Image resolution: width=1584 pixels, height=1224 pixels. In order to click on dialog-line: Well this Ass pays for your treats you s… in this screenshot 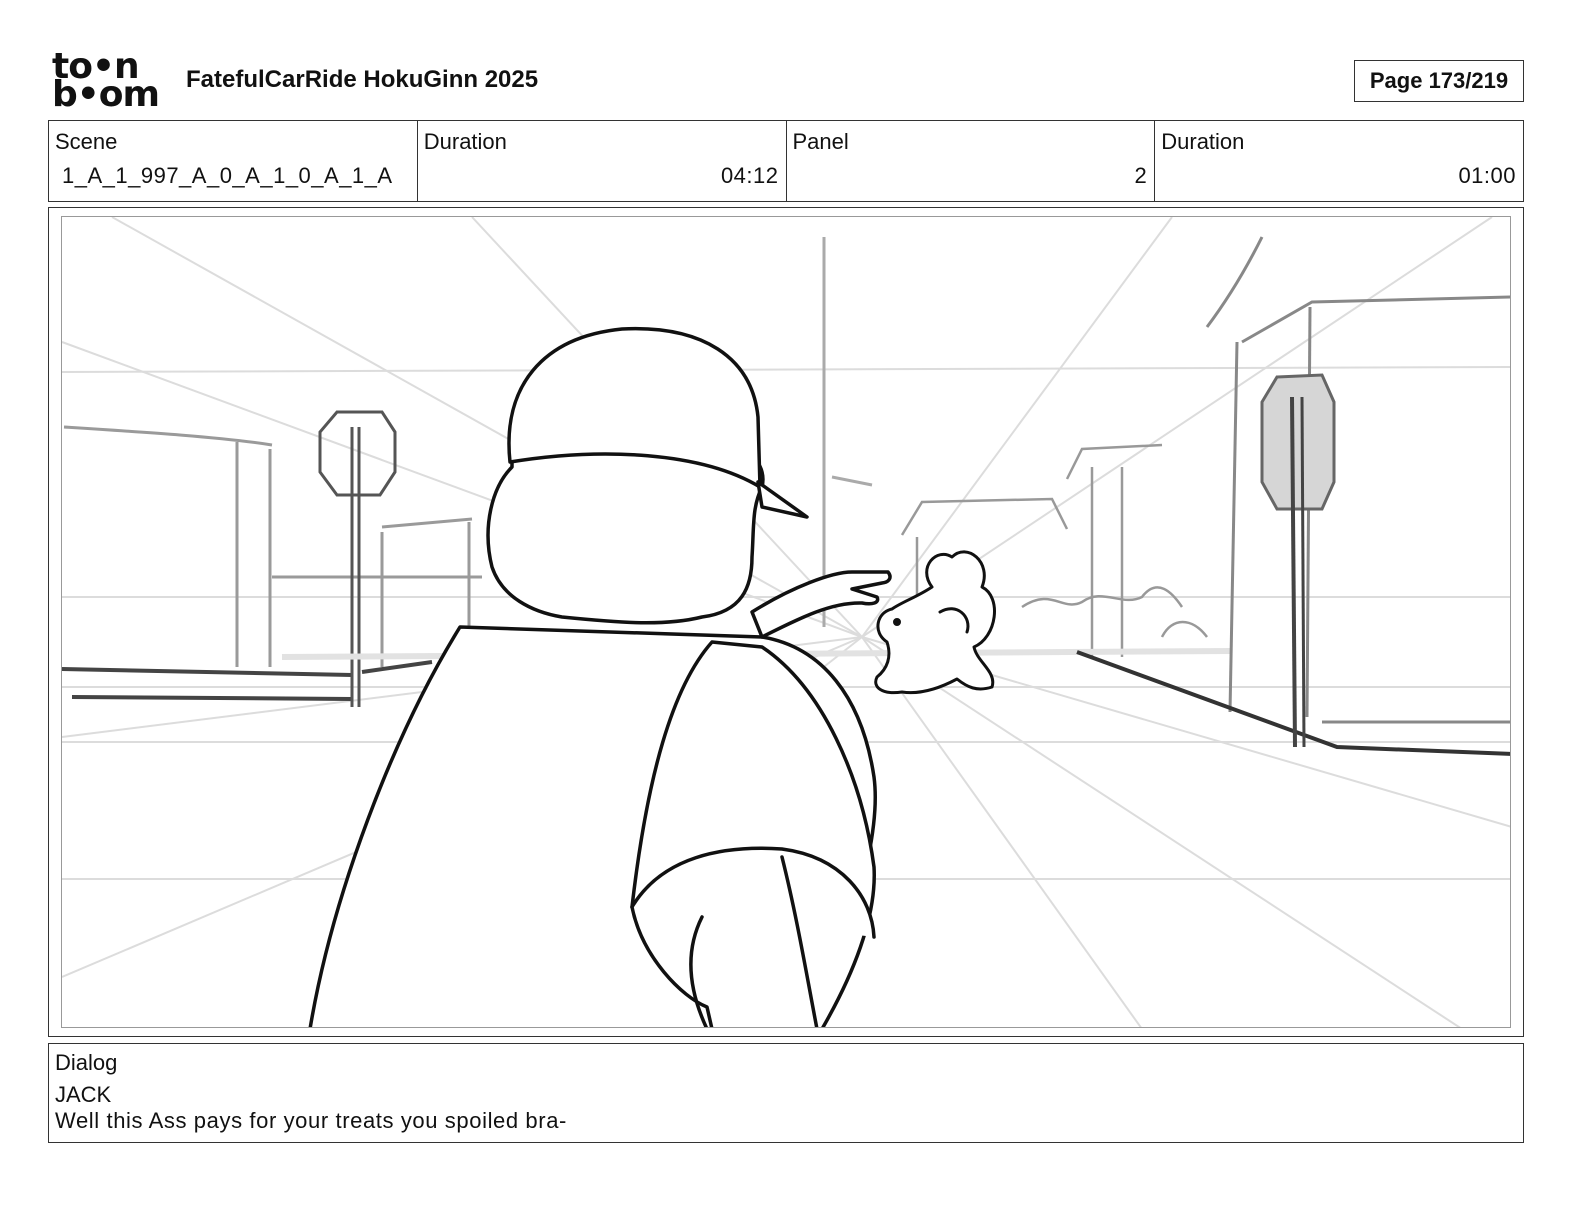, I will do `click(311, 1120)`.